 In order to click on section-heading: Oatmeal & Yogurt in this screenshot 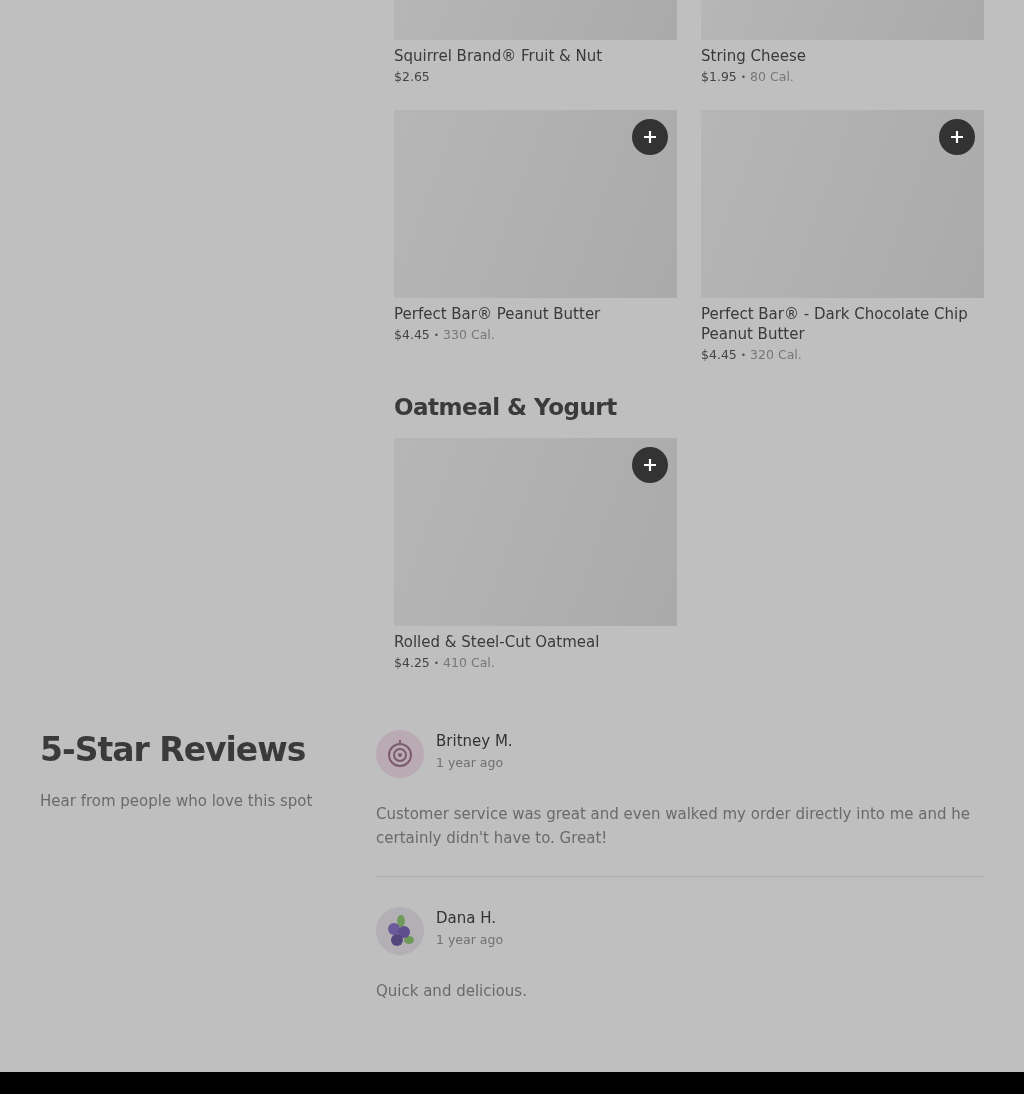, I will do `click(506, 407)`.